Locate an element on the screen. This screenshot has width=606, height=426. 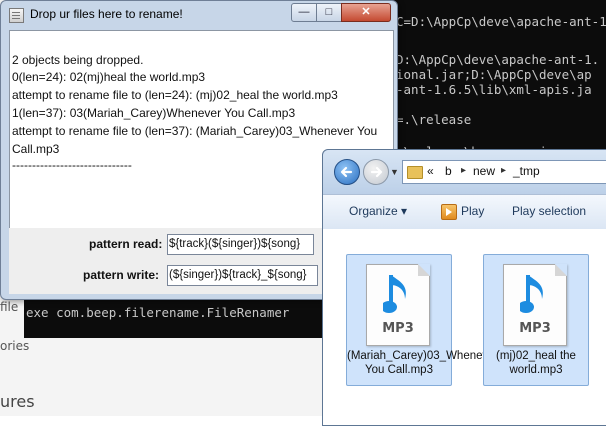
pattern-read-input: ${track}(${singer})${song} is located at coordinates (240, 244).